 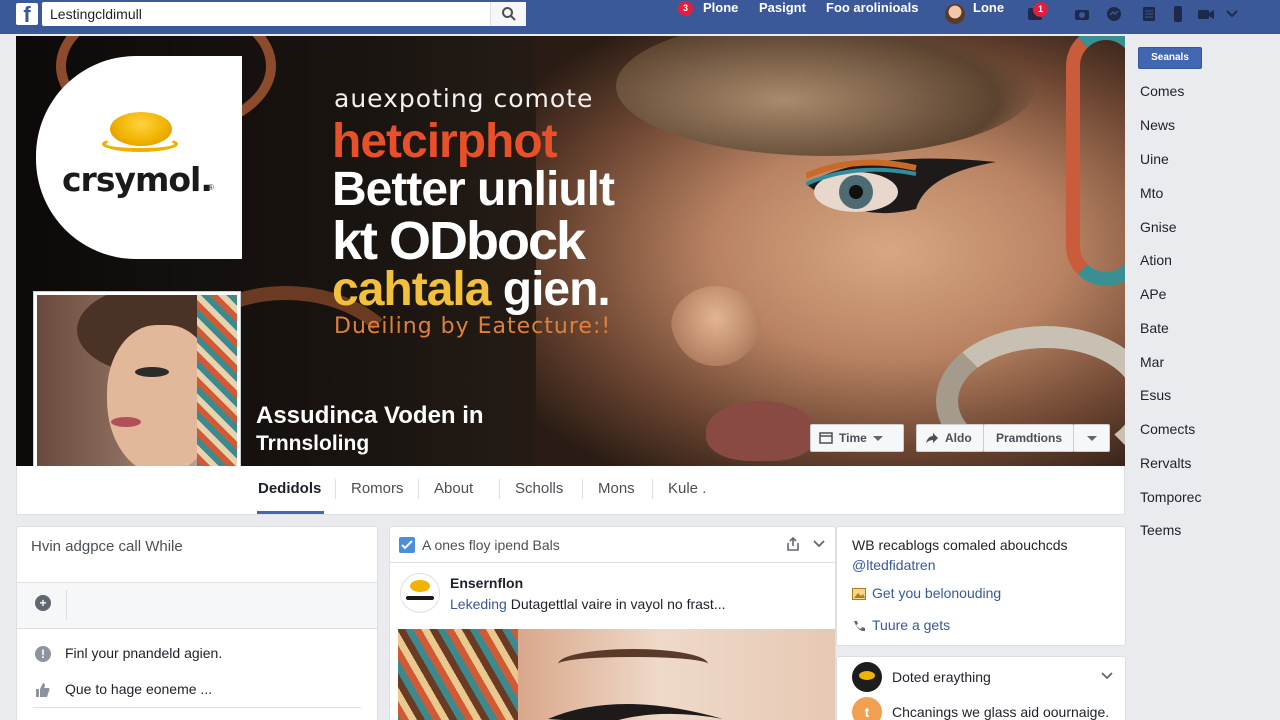 I want to click on tab-about: About, so click(x=453, y=488).